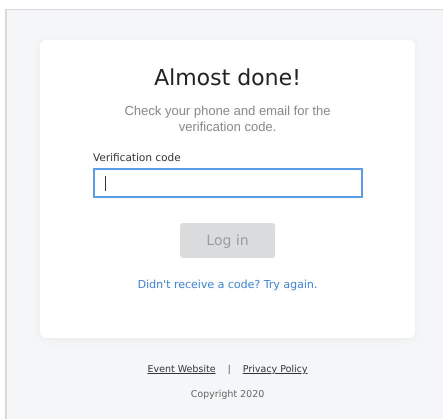 The width and height of the screenshot is (443, 419). What do you see at coordinates (228, 119) in the screenshot?
I see `instructions-text: Check your phone and email for the verification code.` at bounding box center [228, 119].